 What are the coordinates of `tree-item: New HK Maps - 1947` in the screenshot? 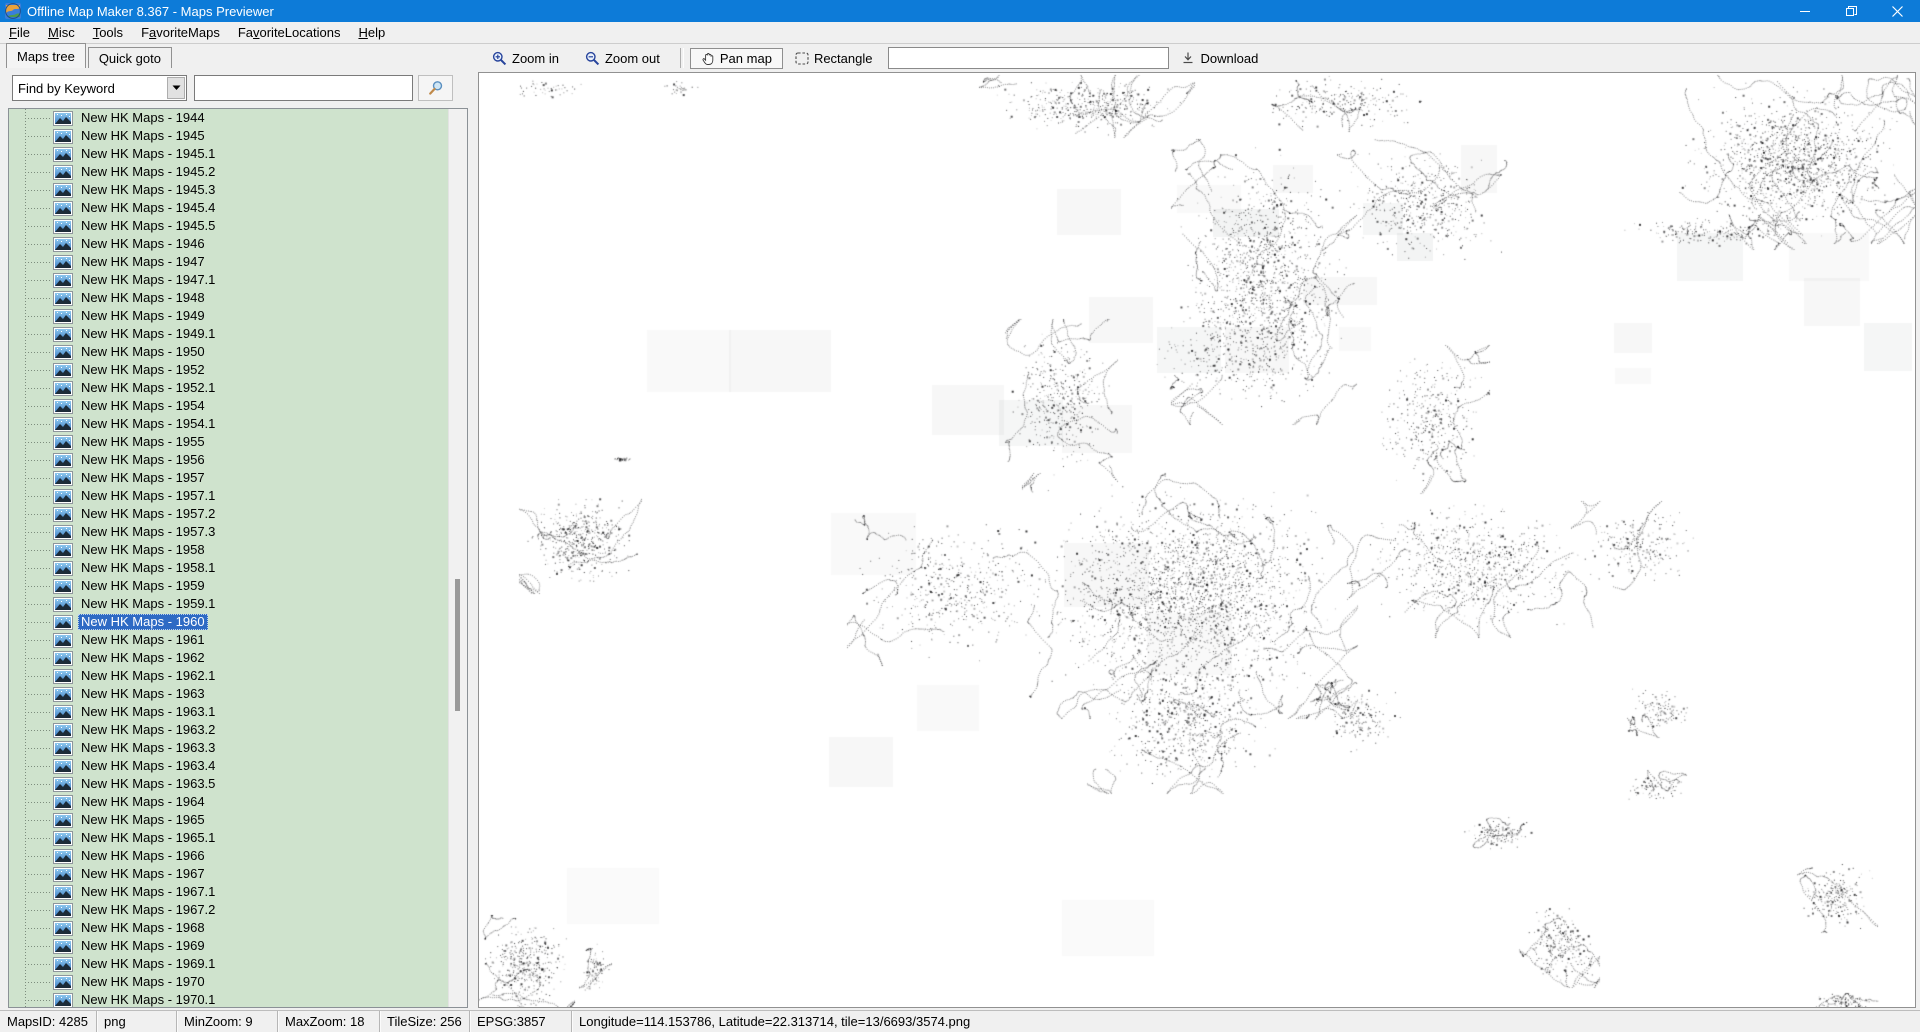 It's located at (229, 262).